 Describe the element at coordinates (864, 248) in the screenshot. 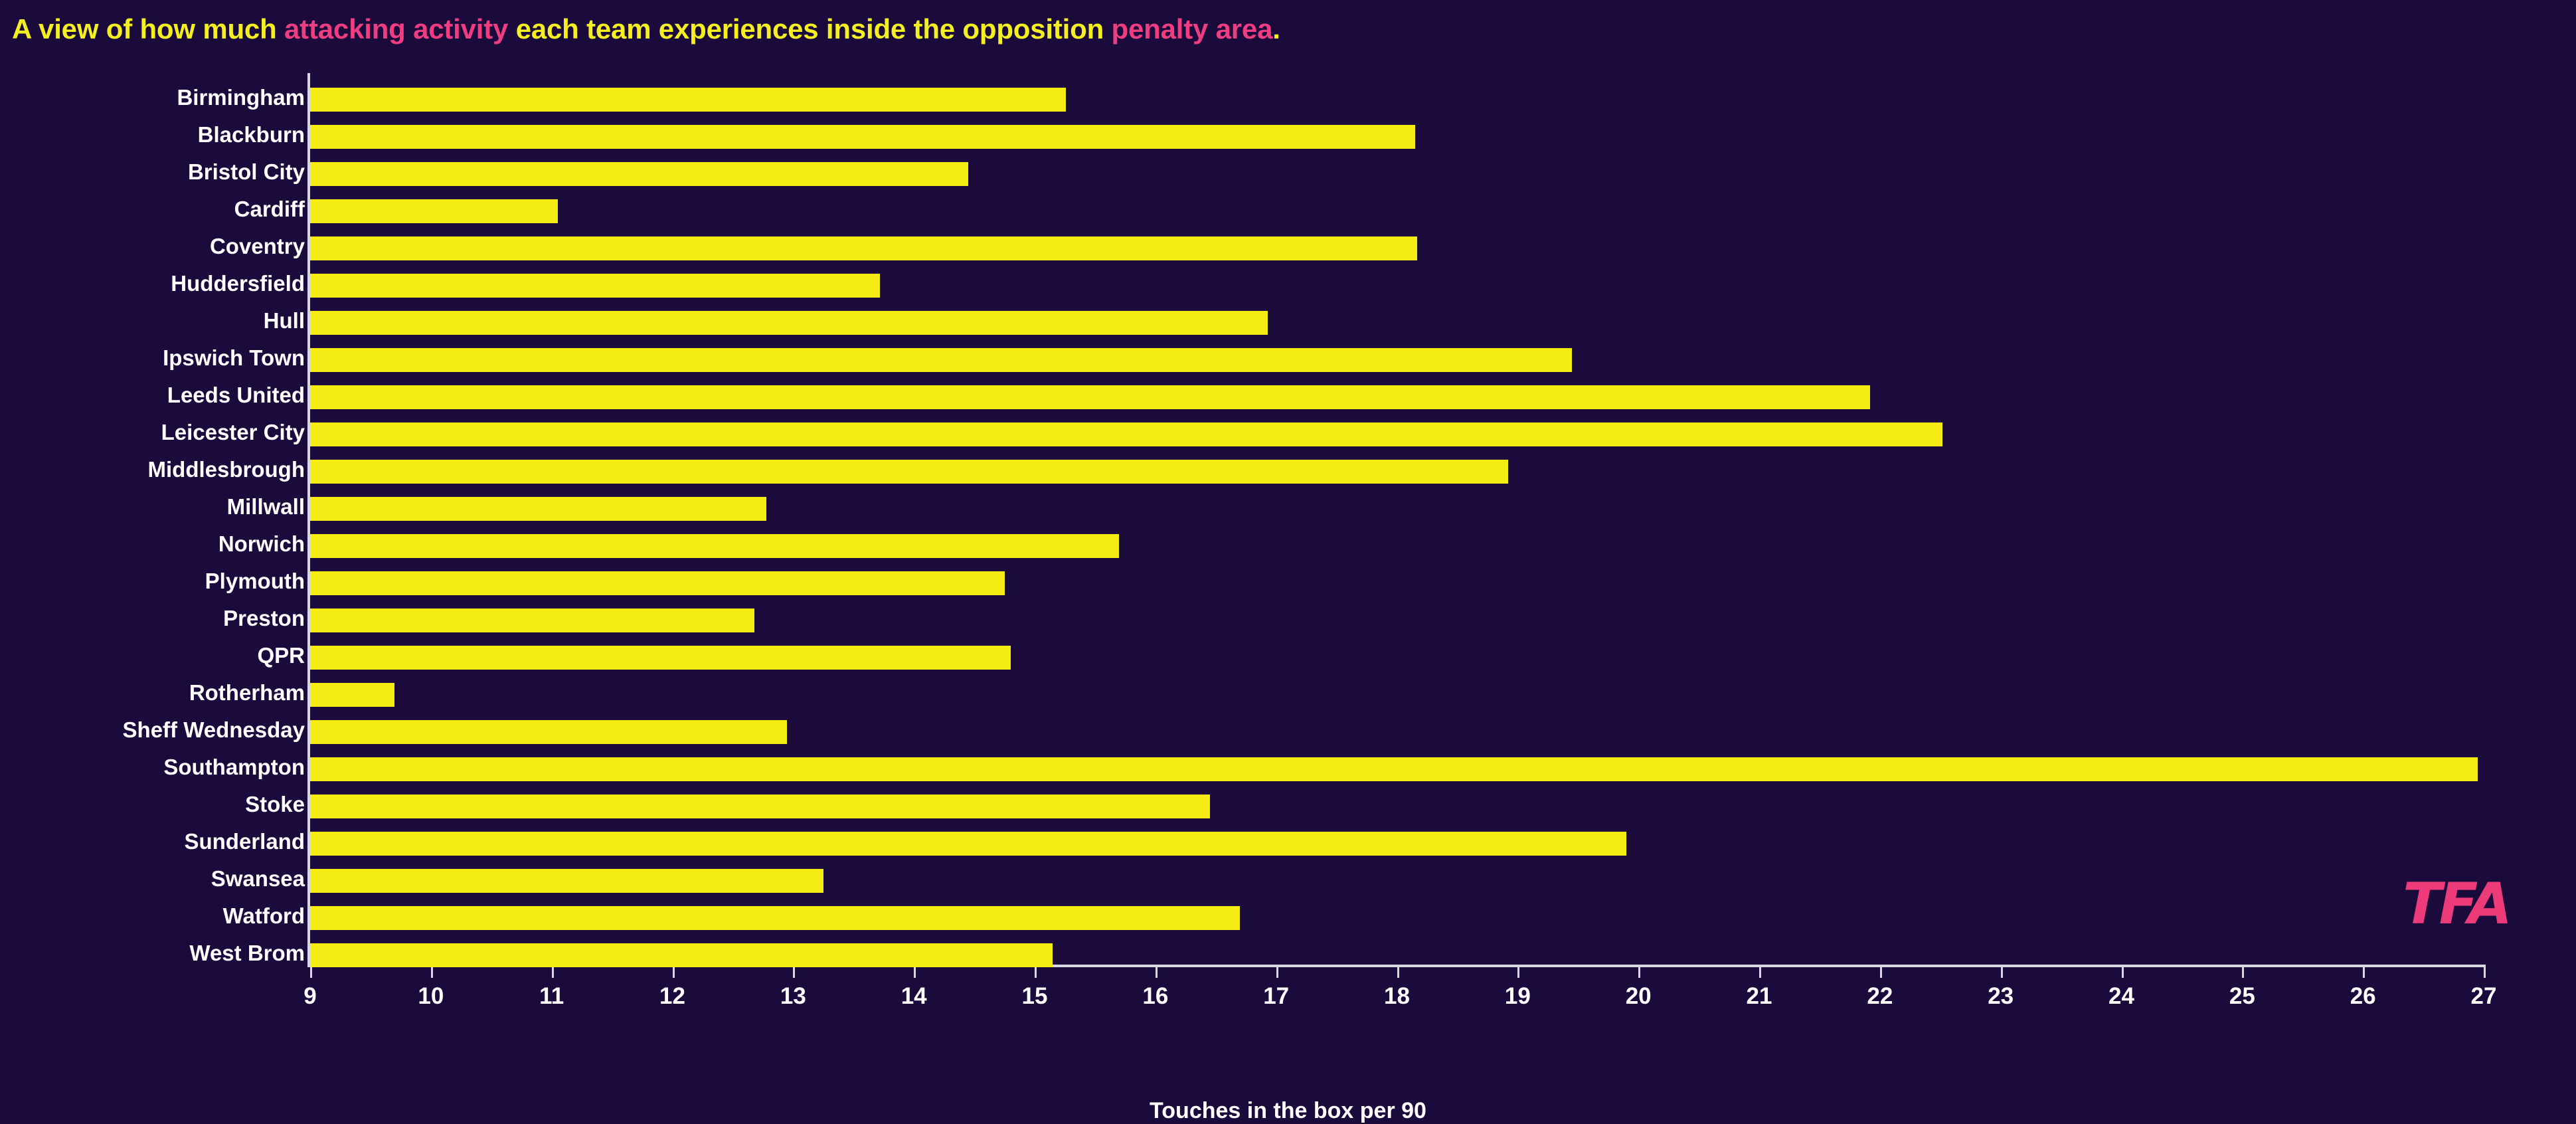

I see `bar-coventry` at that location.